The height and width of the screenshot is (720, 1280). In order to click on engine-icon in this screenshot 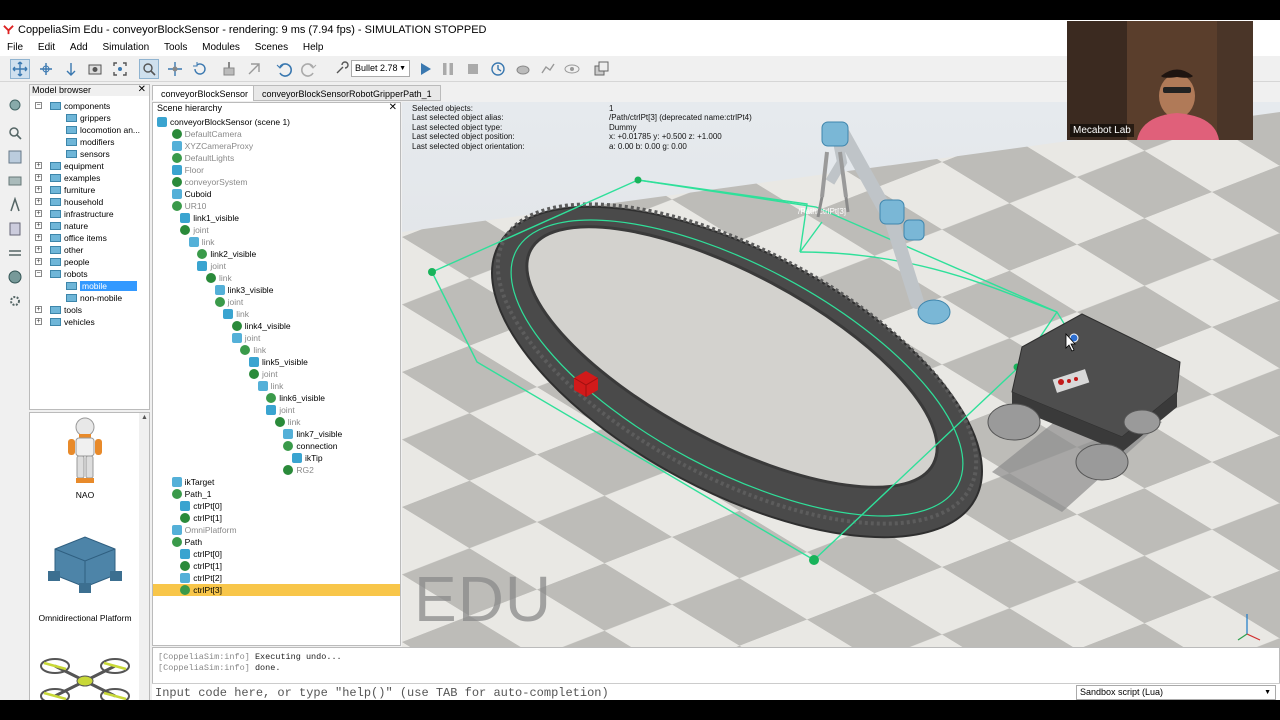, I will do `click(341, 69)`.